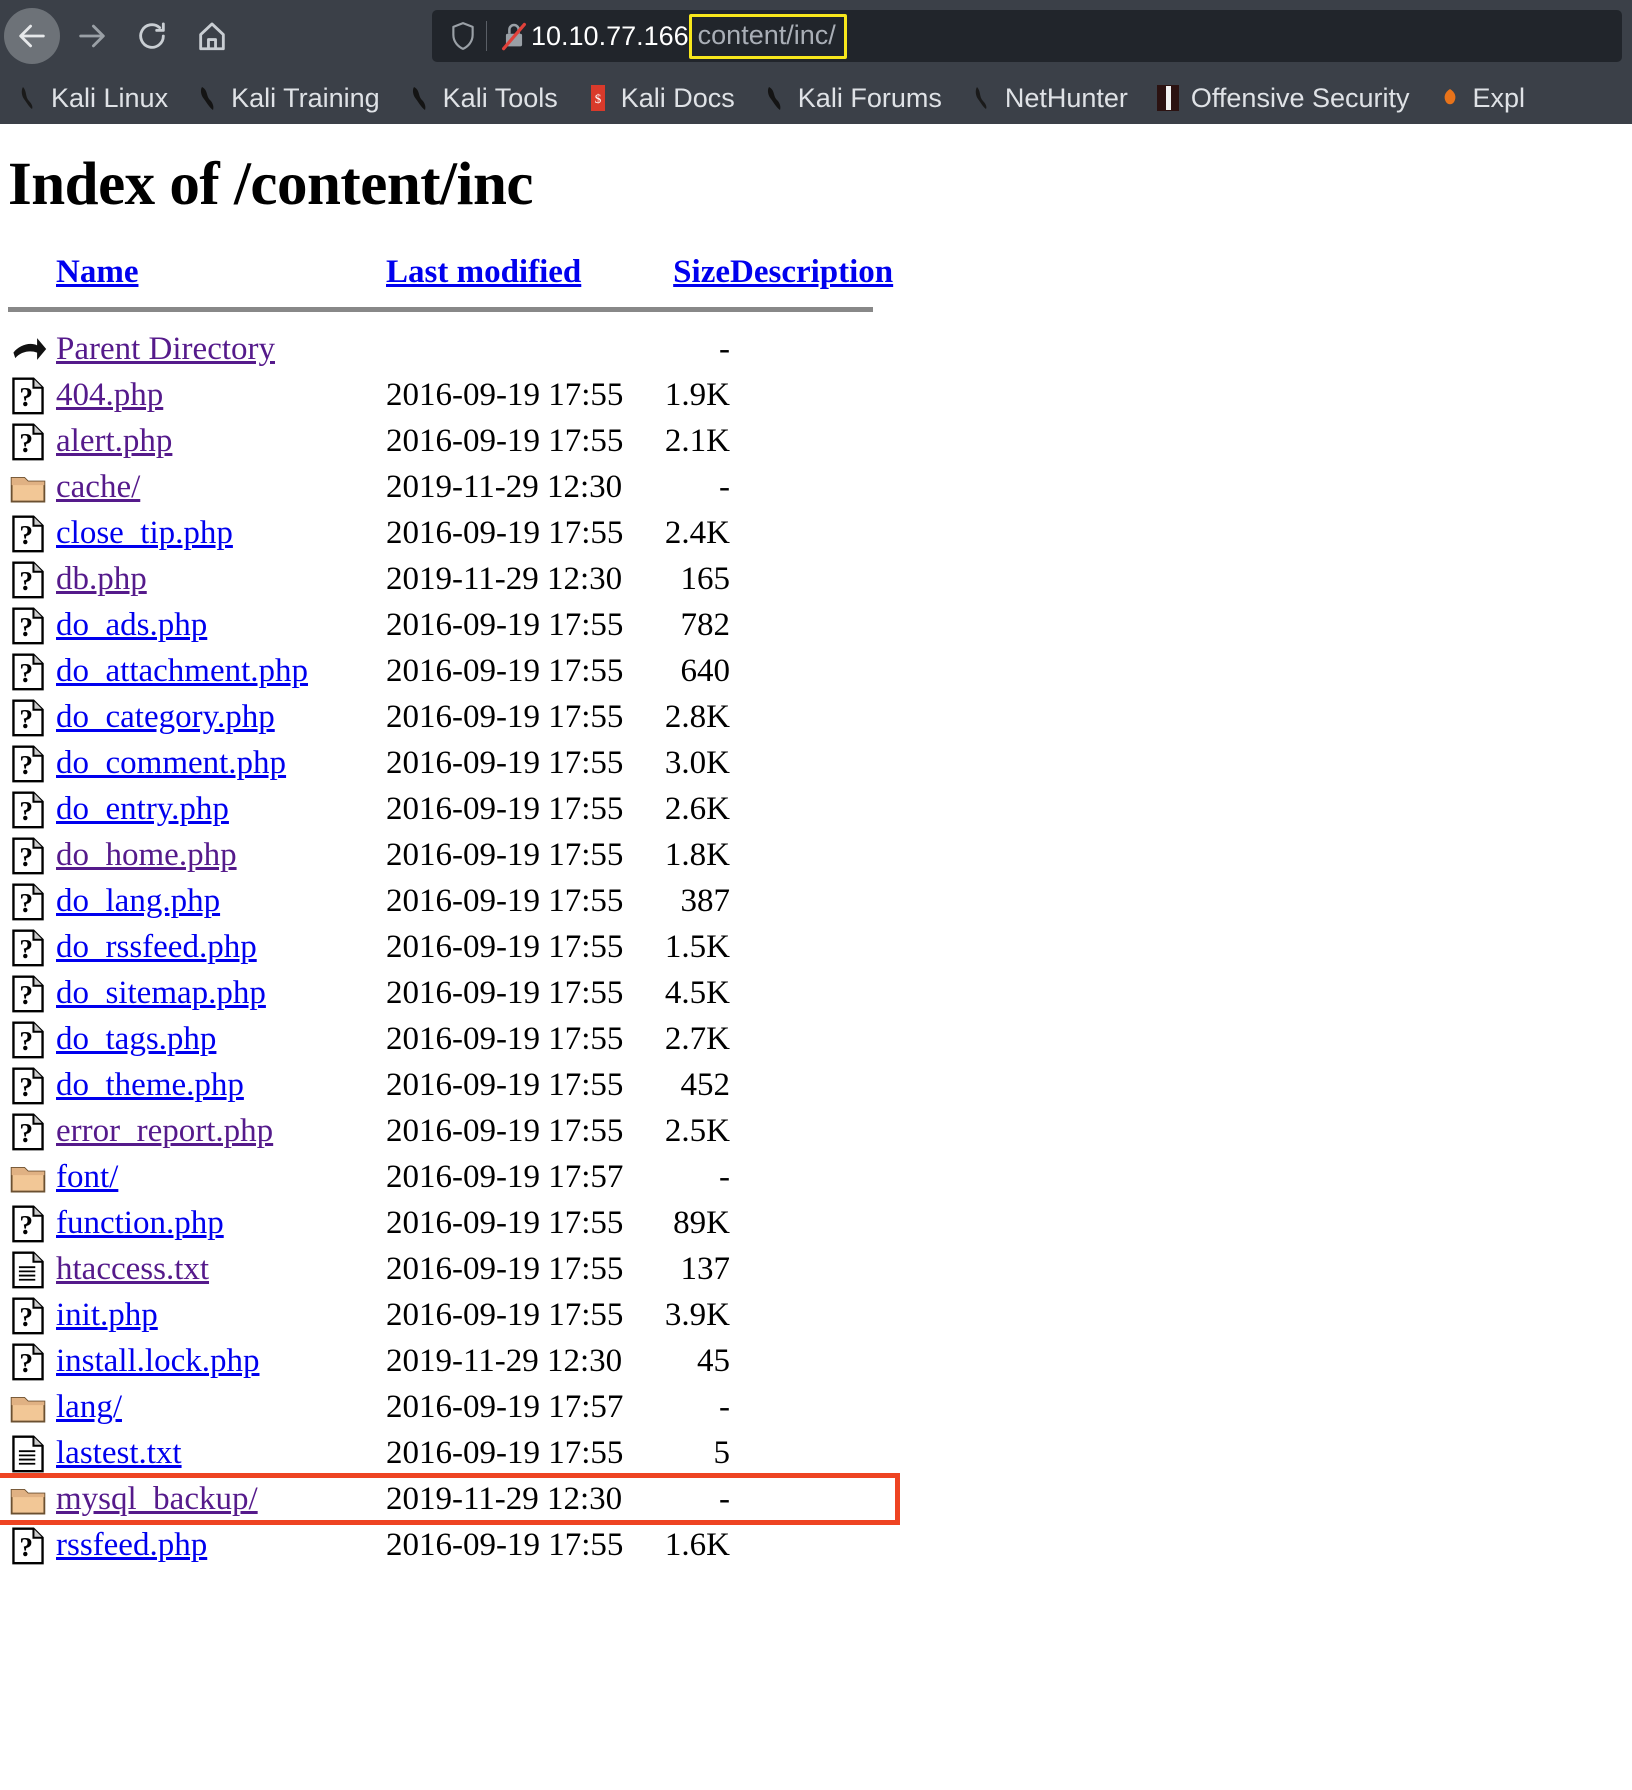  I want to click on reload-button, so click(152, 36).